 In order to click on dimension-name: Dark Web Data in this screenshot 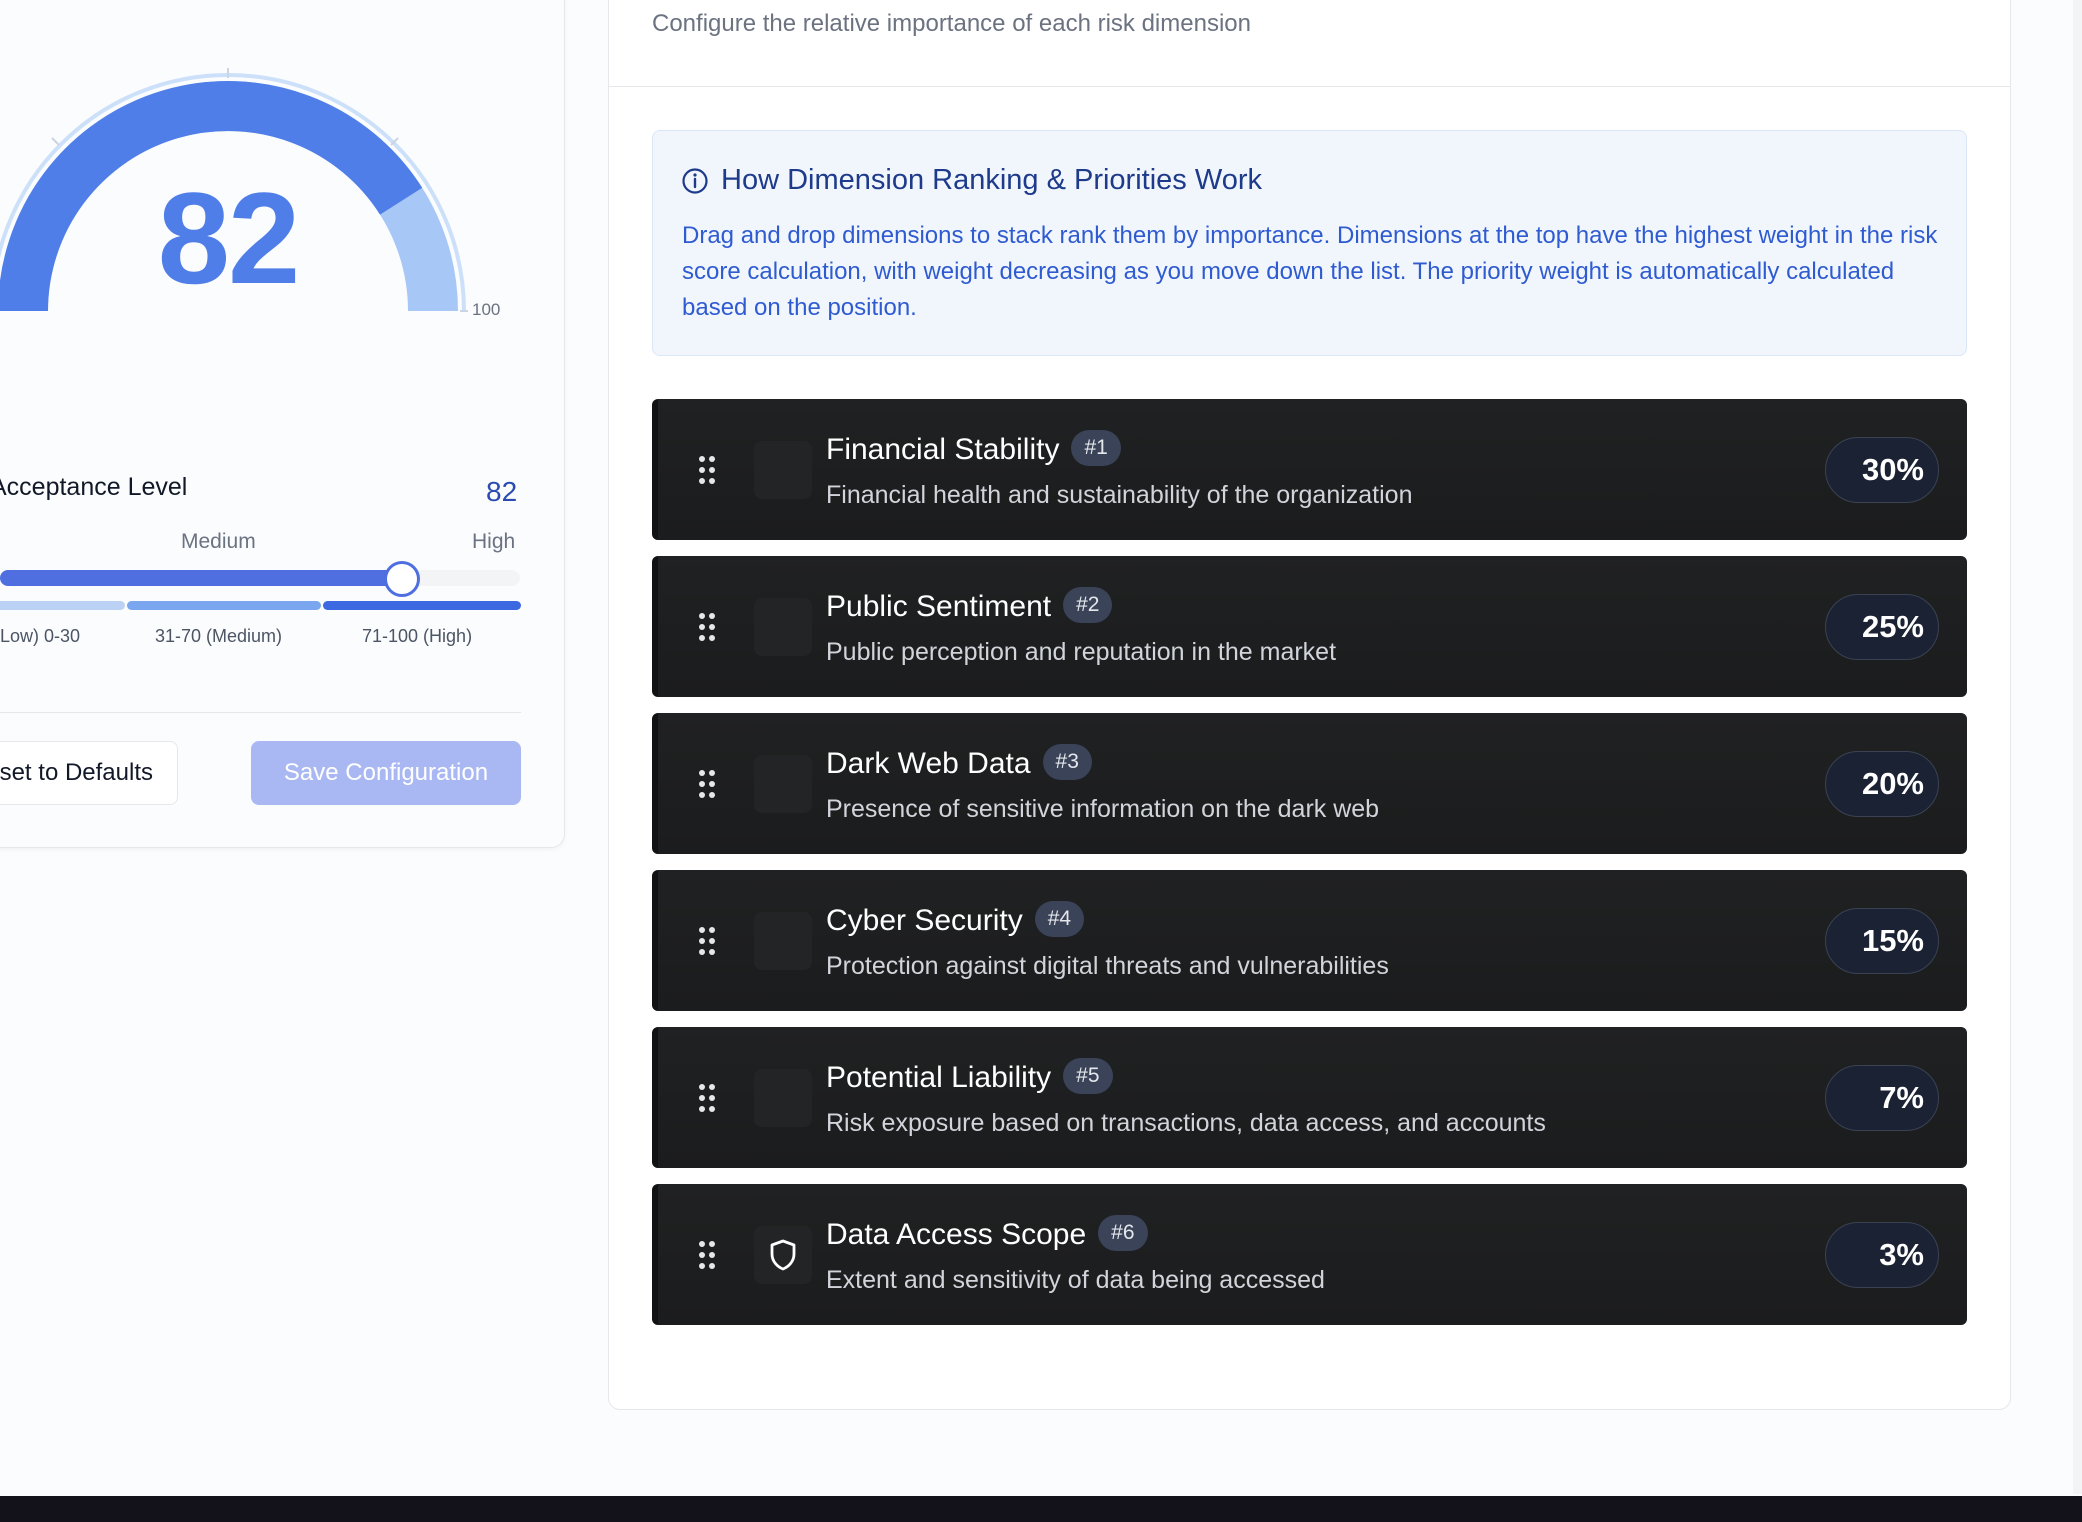, I will do `click(928, 763)`.